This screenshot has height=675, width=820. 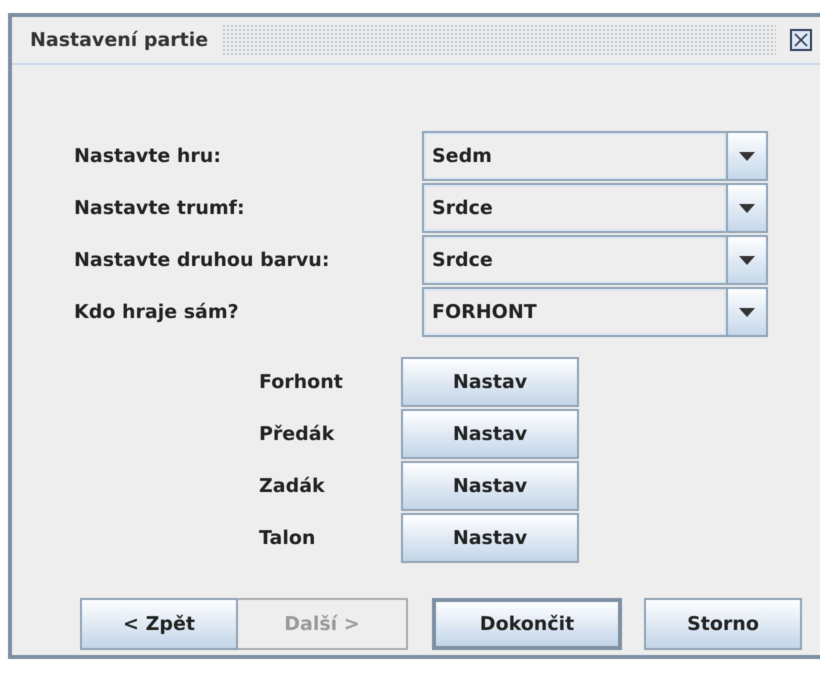 I want to click on player-label: Forhont, so click(x=301, y=382).